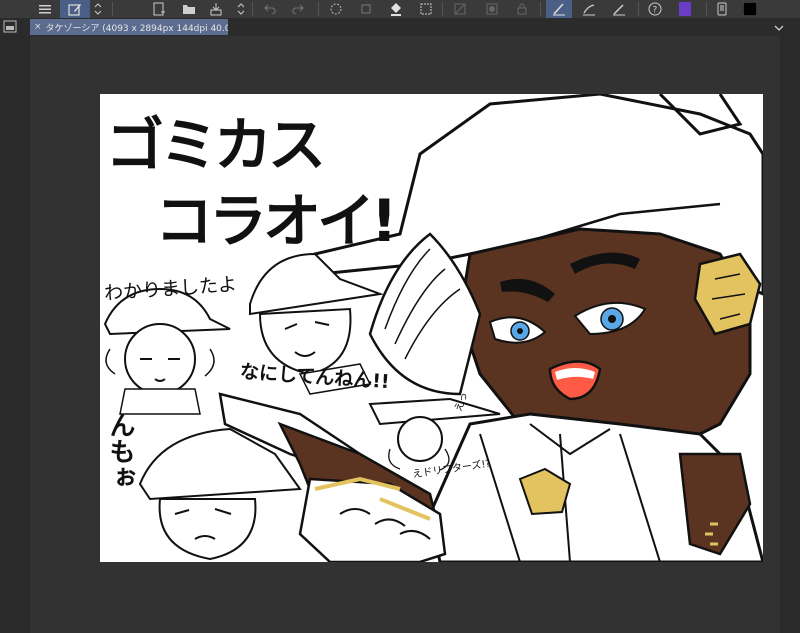 The image size is (800, 633). I want to click on help-icon: ?, so click(655, 9).